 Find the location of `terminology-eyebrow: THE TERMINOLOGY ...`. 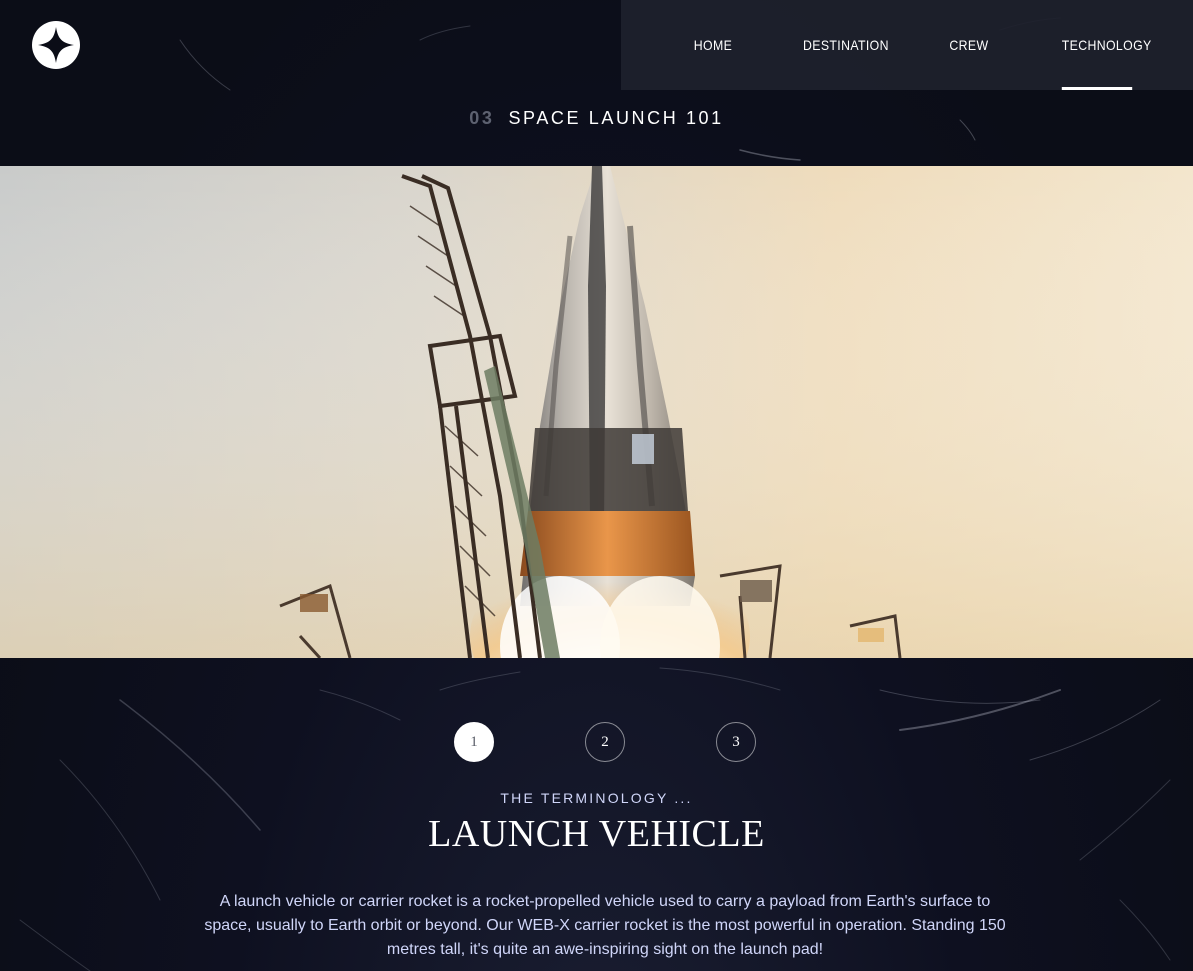

terminology-eyebrow: THE TERMINOLOGY ... is located at coordinates (596, 798).